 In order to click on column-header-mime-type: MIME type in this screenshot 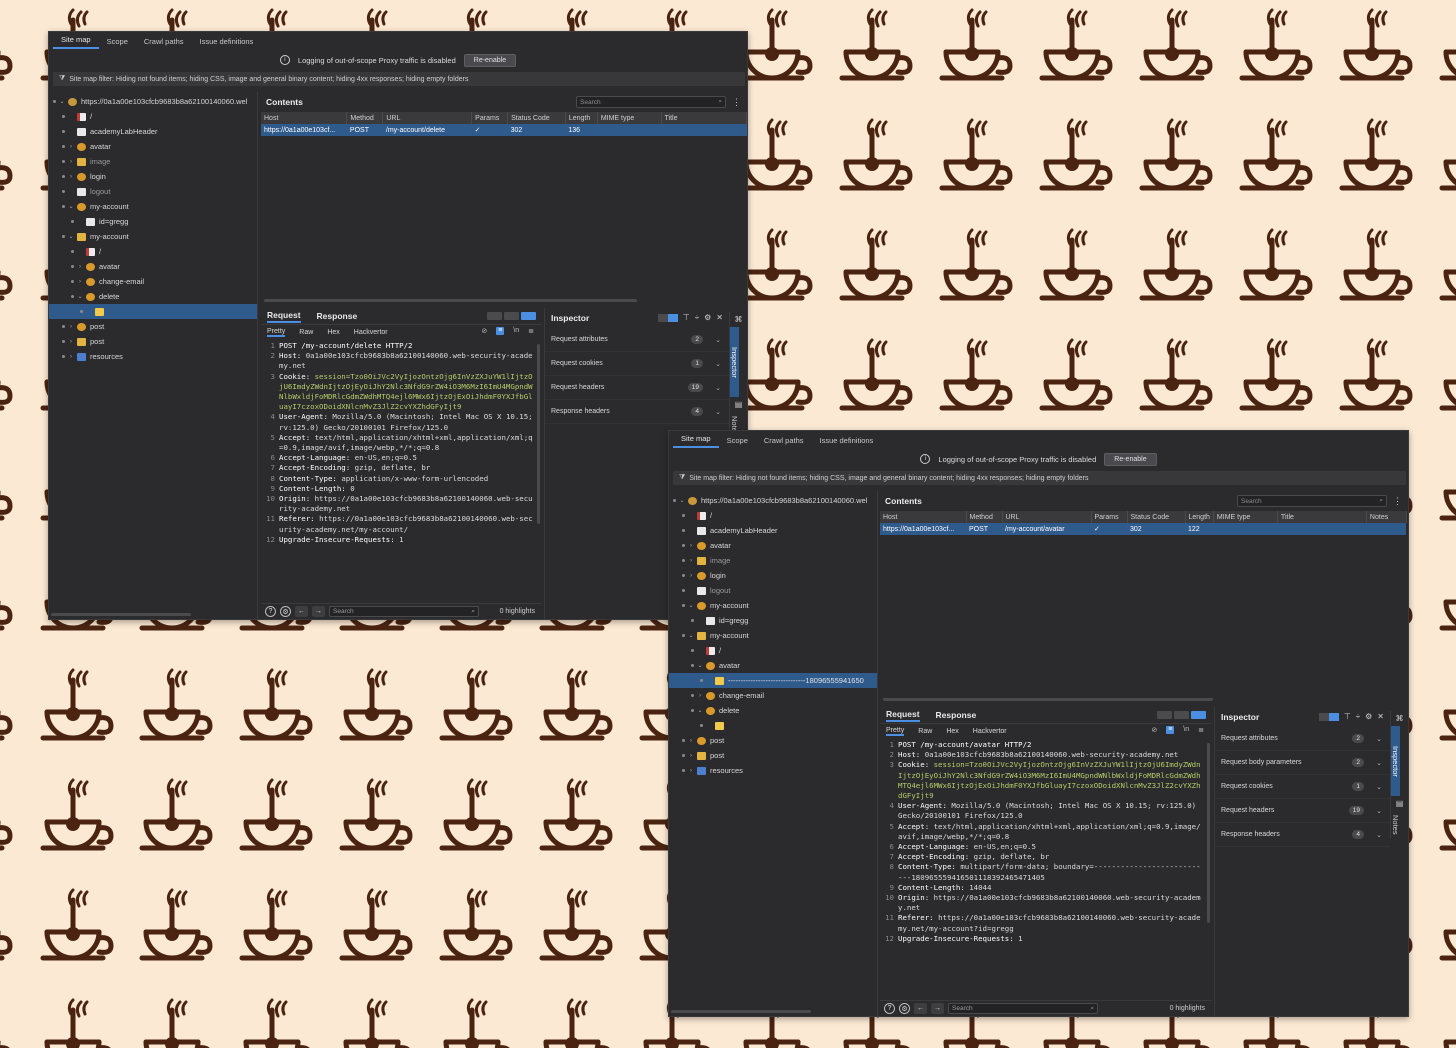, I will do `click(1245, 517)`.